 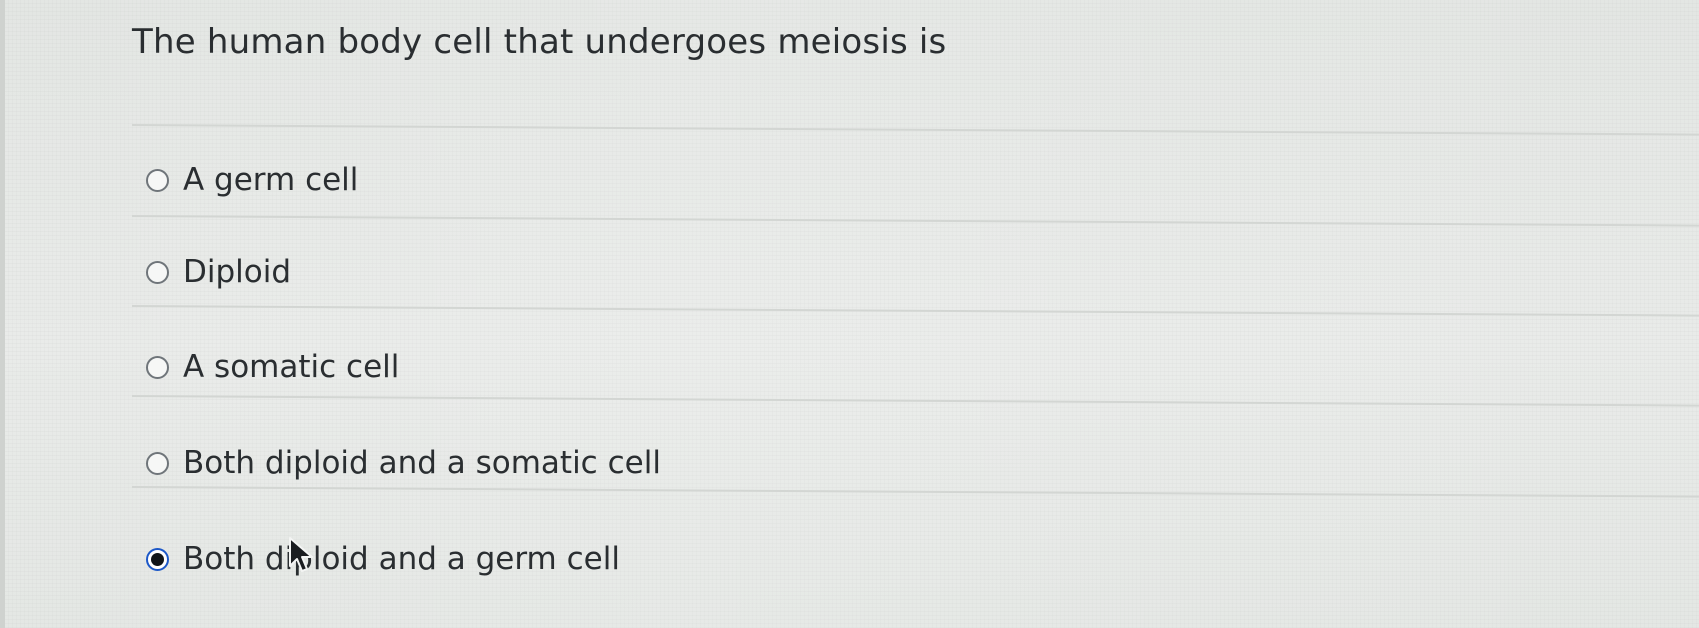 What do you see at coordinates (401, 559) in the screenshot?
I see `option-label: Both diploid and a germ cell` at bounding box center [401, 559].